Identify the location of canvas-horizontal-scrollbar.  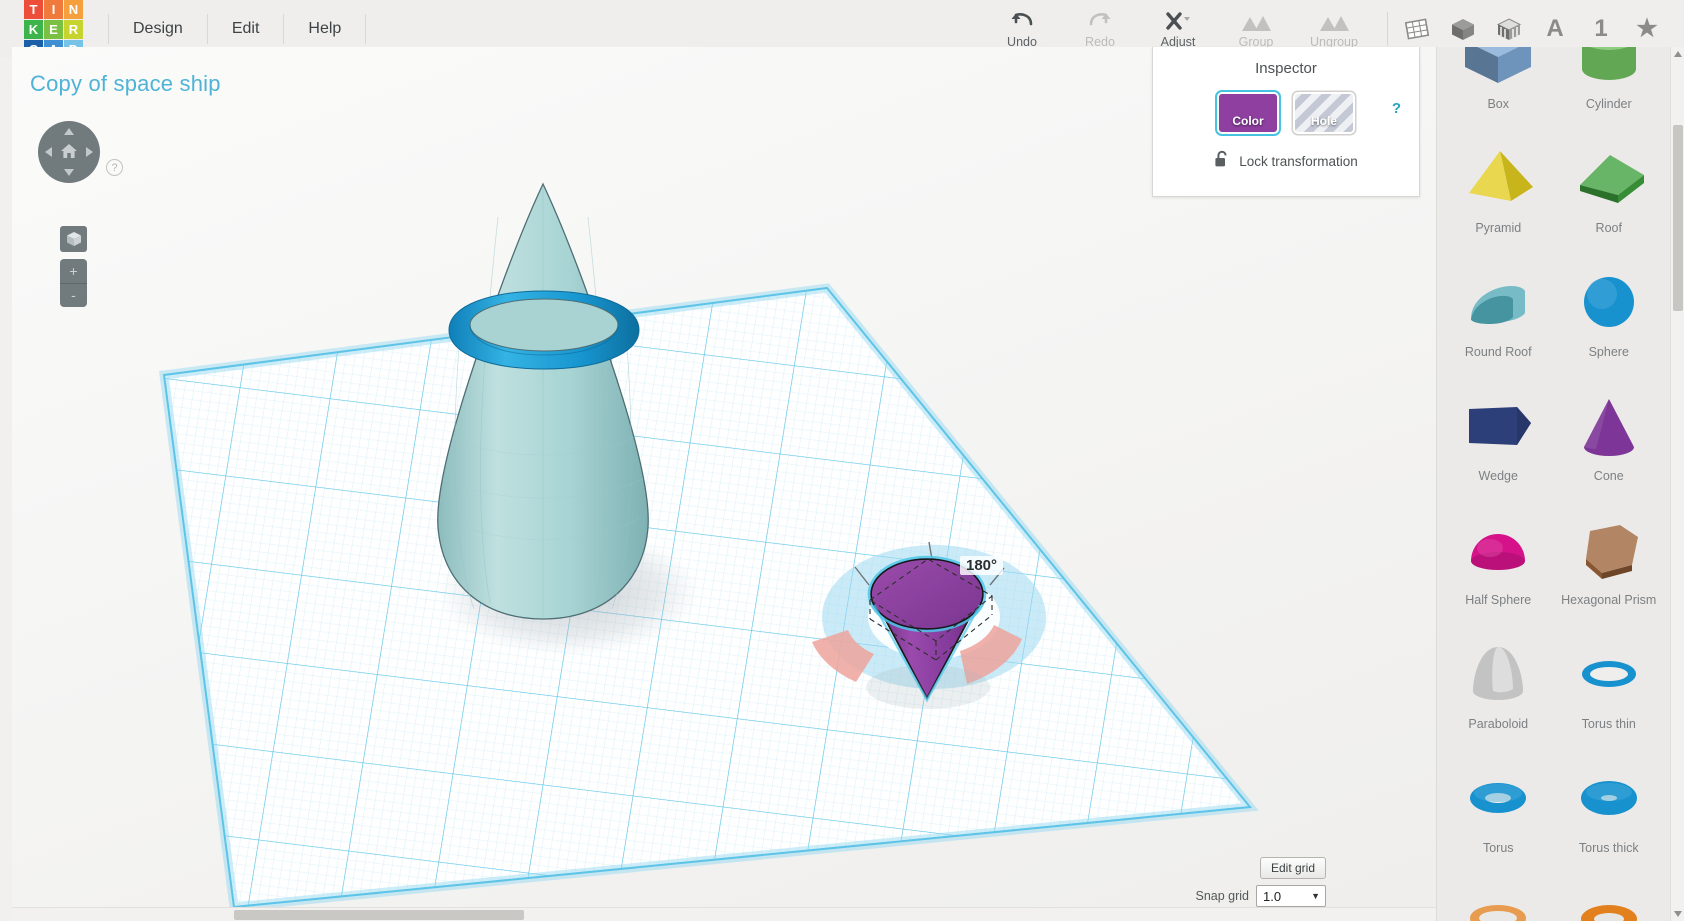
(724, 914).